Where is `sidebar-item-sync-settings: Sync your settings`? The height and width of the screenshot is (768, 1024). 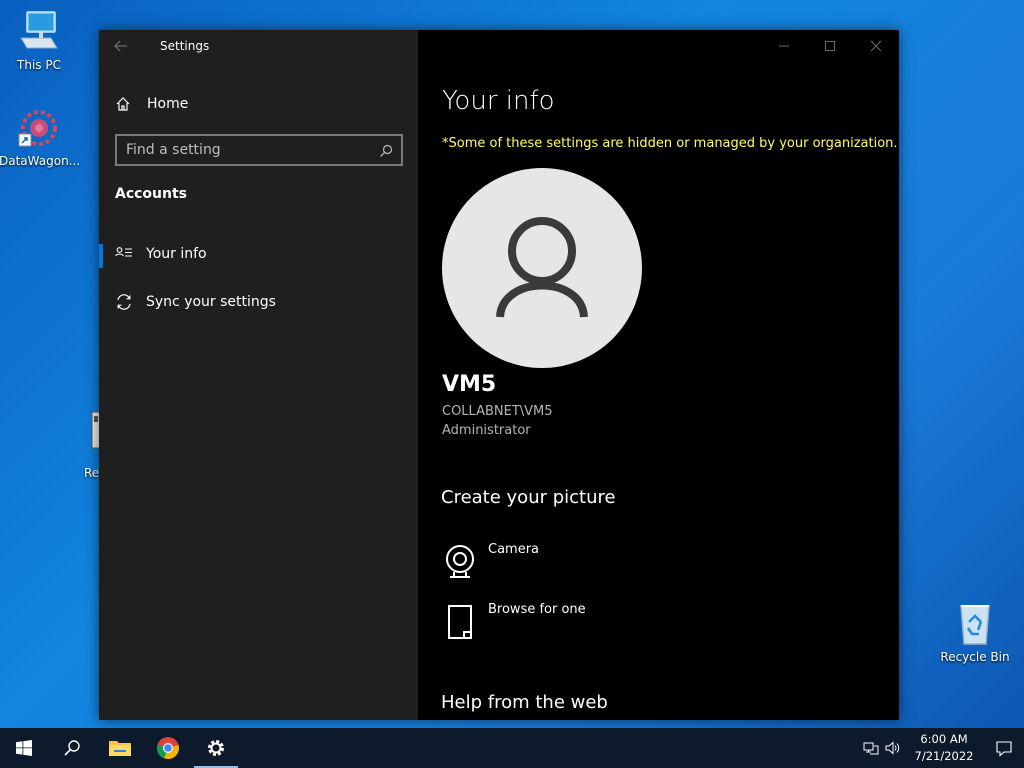 sidebar-item-sync-settings: Sync your settings is located at coordinates (258, 302).